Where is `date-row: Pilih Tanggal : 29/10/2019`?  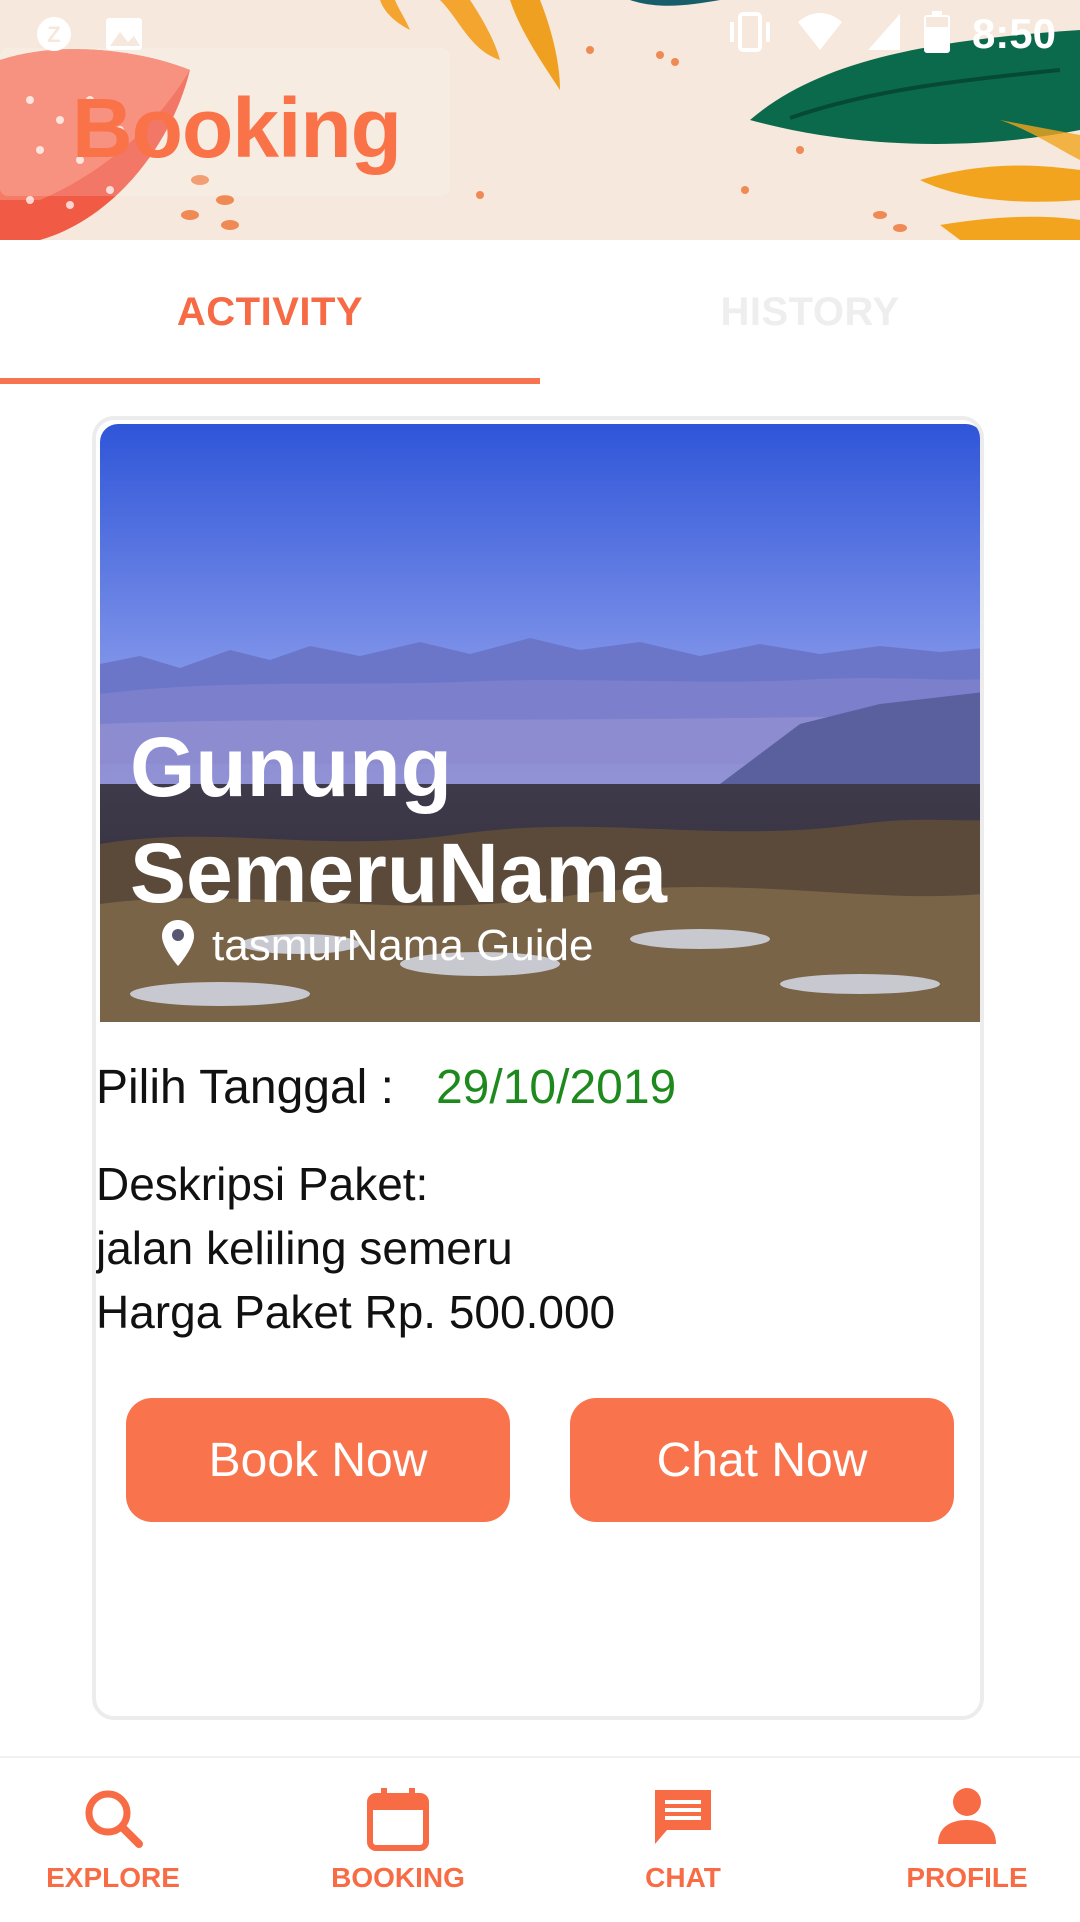 date-row: Pilih Tanggal : 29/10/2019 is located at coordinates (386, 1087).